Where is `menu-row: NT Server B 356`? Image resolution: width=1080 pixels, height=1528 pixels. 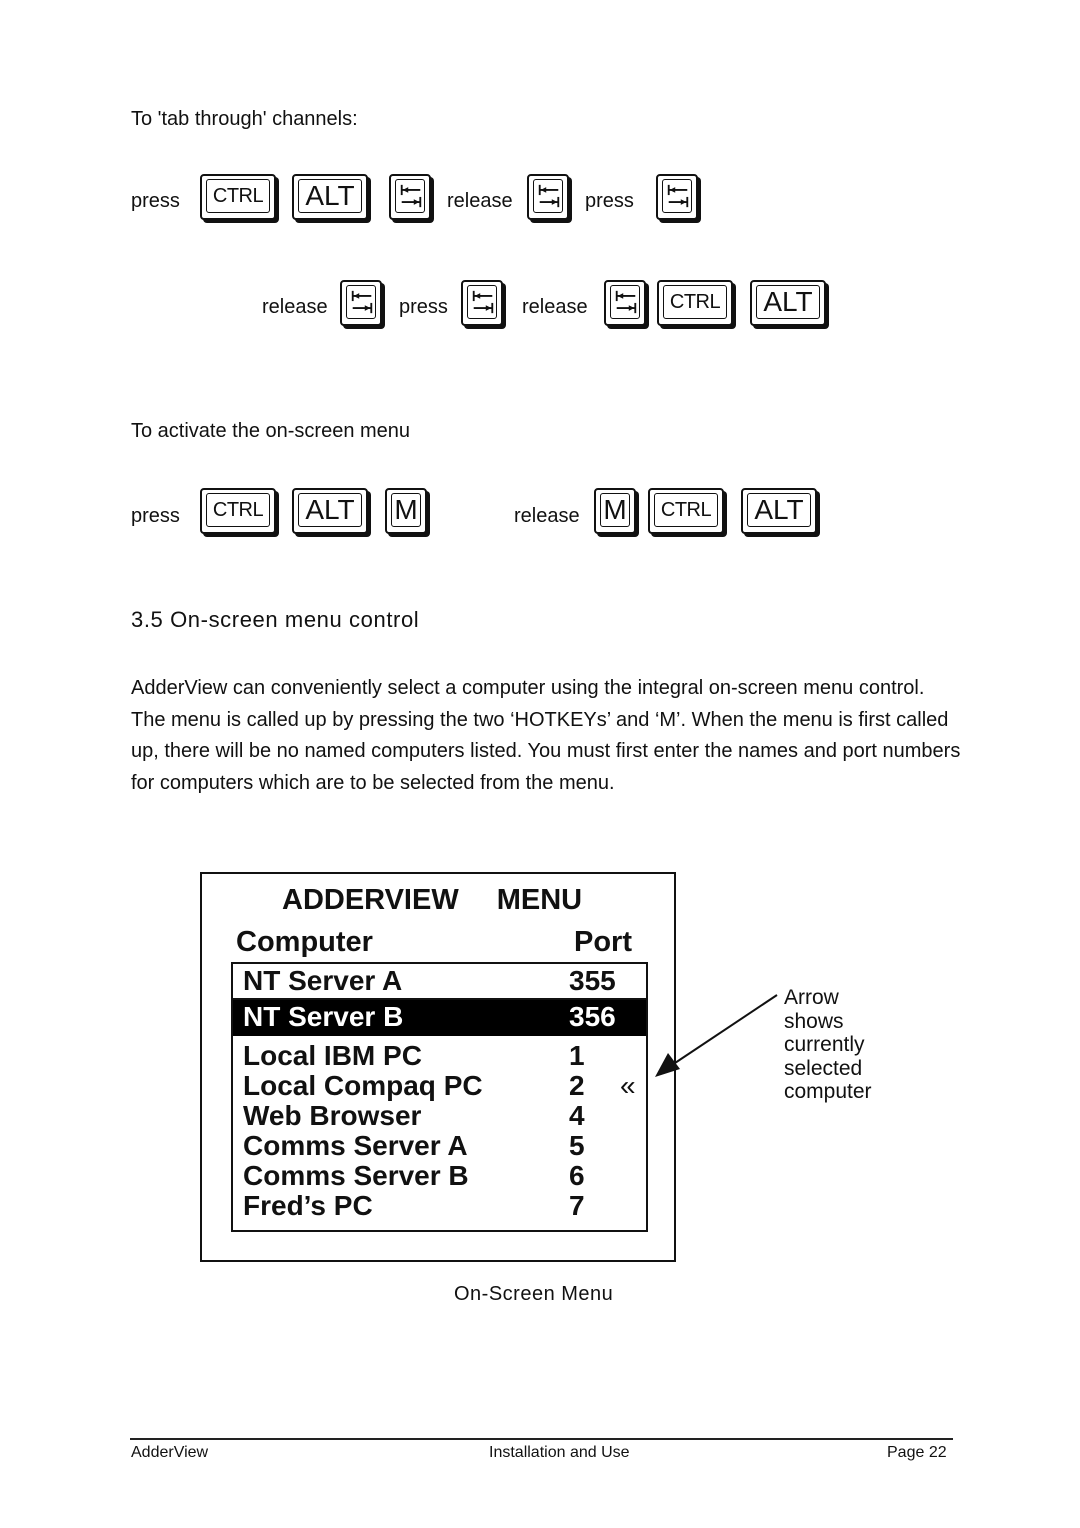 menu-row: NT Server B 356 is located at coordinates (439, 1018).